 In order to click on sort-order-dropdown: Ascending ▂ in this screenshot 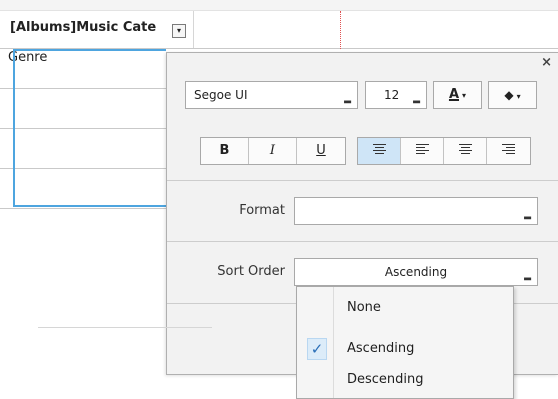, I will do `click(416, 272)`.